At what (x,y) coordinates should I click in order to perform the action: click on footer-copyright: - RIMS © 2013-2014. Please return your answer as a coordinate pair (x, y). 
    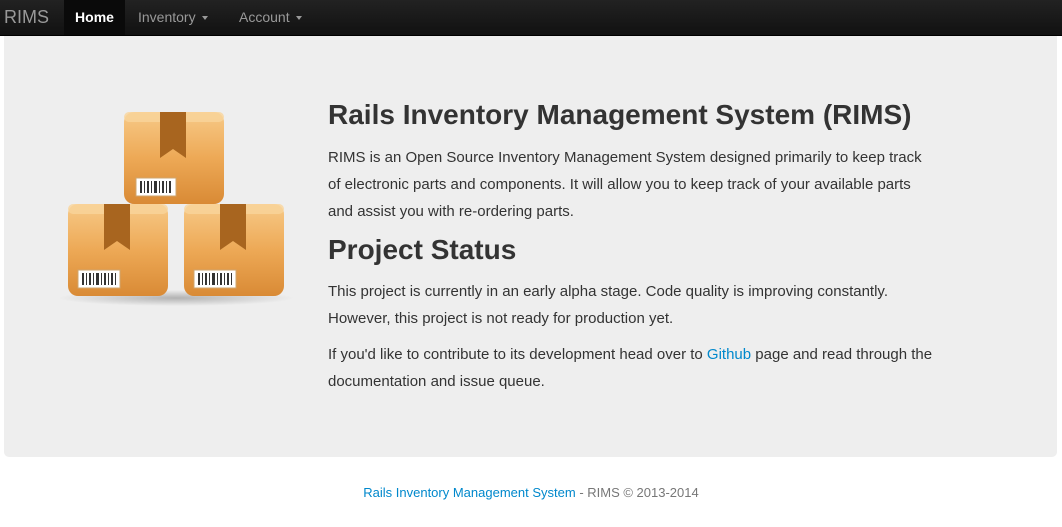
    Looking at the image, I should click on (637, 492).